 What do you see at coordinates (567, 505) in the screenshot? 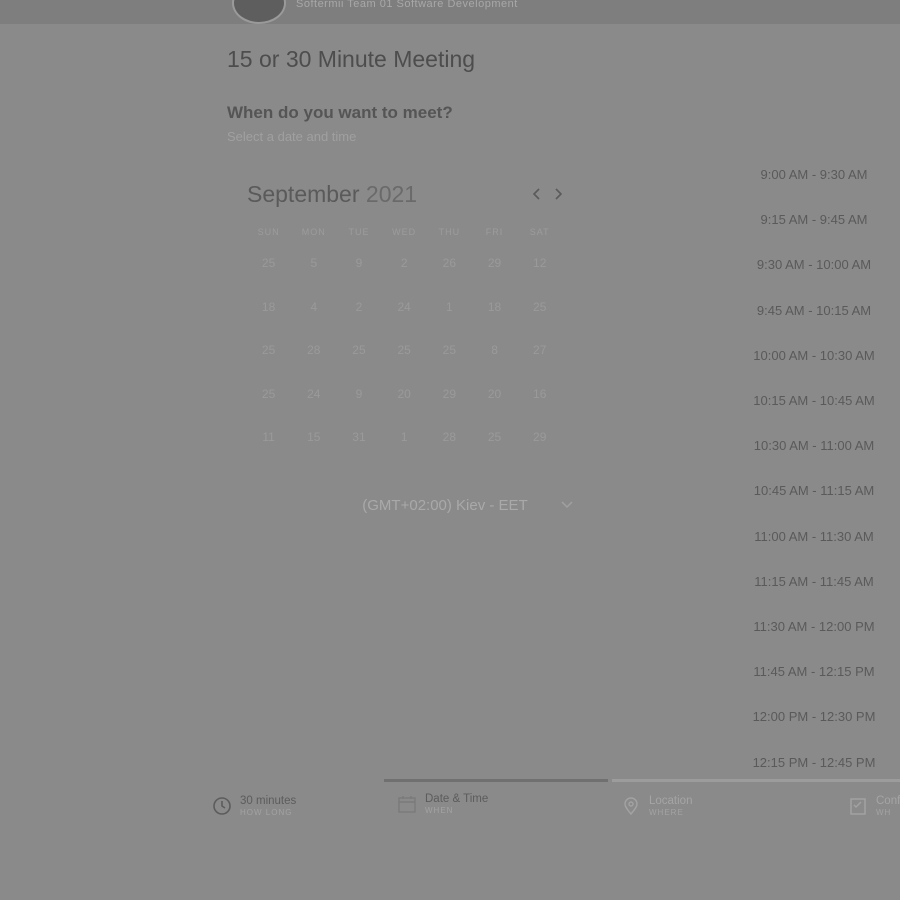
I see `chevron-down-icon` at bounding box center [567, 505].